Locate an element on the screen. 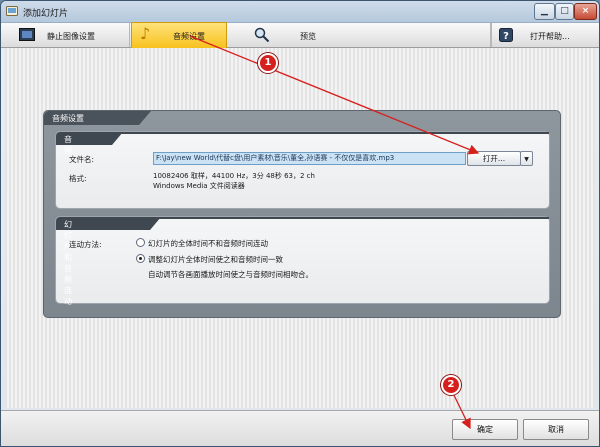  sync-method-label: 连动方法: is located at coordinates (85, 244).